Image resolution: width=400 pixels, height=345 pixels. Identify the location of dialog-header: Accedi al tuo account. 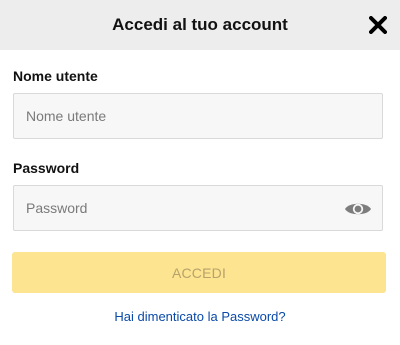
(200, 25).